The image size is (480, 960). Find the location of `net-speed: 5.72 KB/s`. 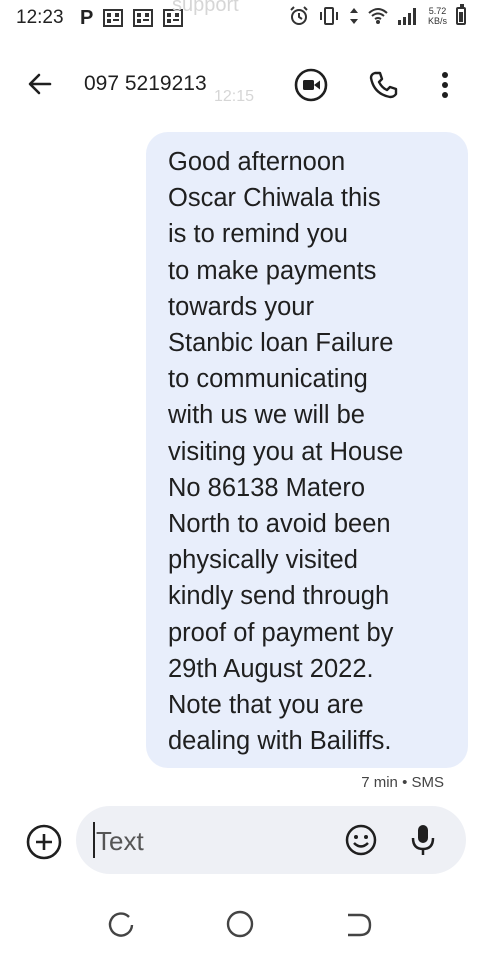

net-speed: 5.72 KB/s is located at coordinates (437, 16).